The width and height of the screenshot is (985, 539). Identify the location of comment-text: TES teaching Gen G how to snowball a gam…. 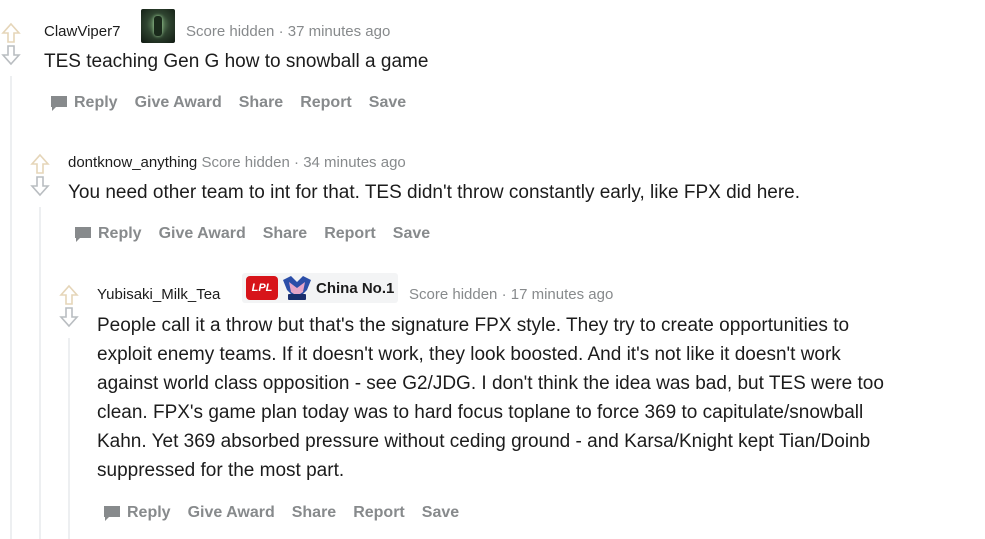
(236, 61).